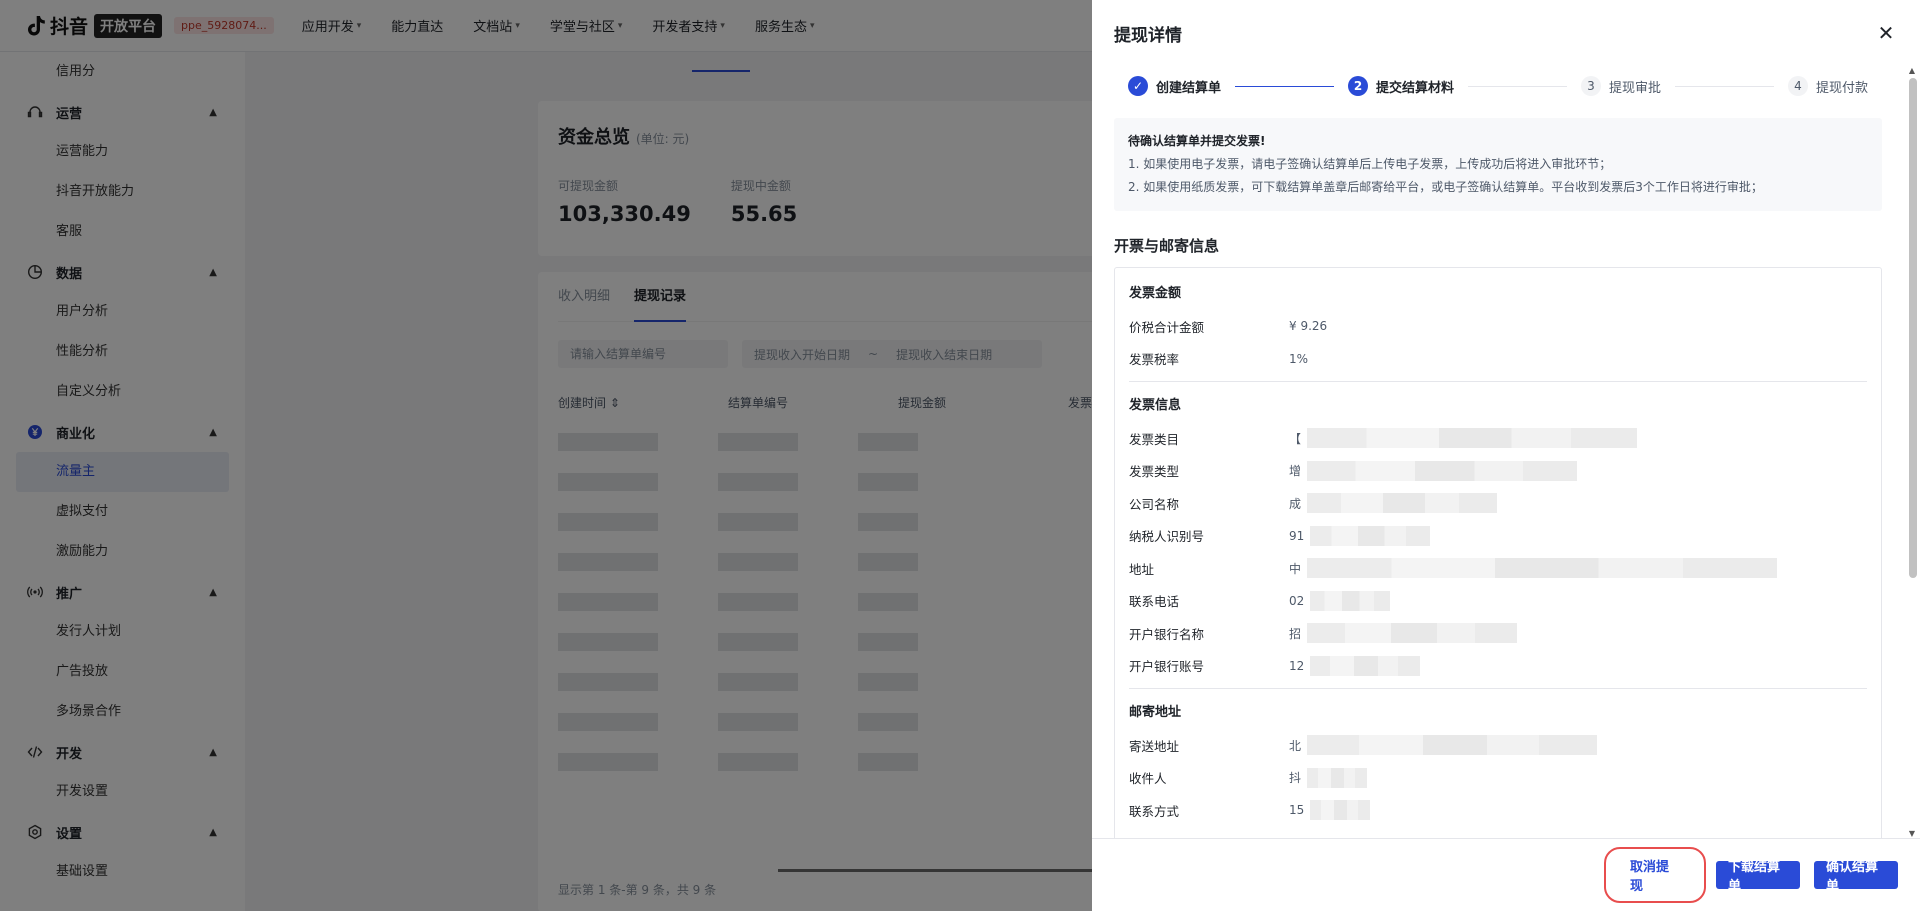  Describe the element at coordinates (1228, 327) in the screenshot. I see `kv-total-amount: 价税合计金额 ¥ 9.26` at that location.